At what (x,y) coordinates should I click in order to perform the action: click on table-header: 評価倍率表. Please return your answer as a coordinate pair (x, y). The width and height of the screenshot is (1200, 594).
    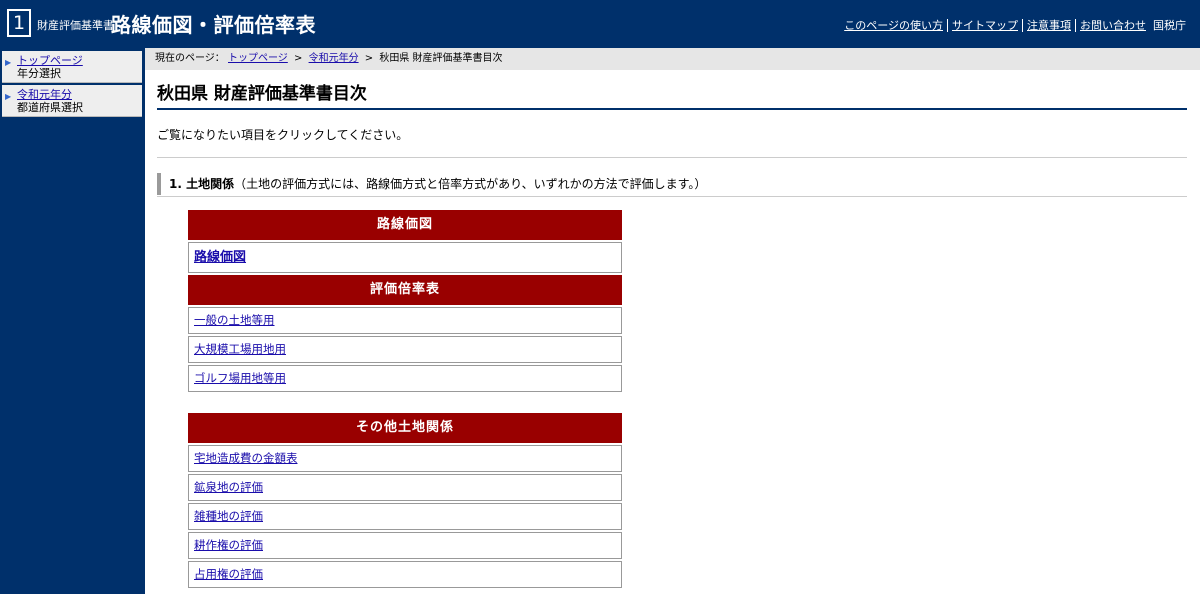
    Looking at the image, I should click on (405, 290).